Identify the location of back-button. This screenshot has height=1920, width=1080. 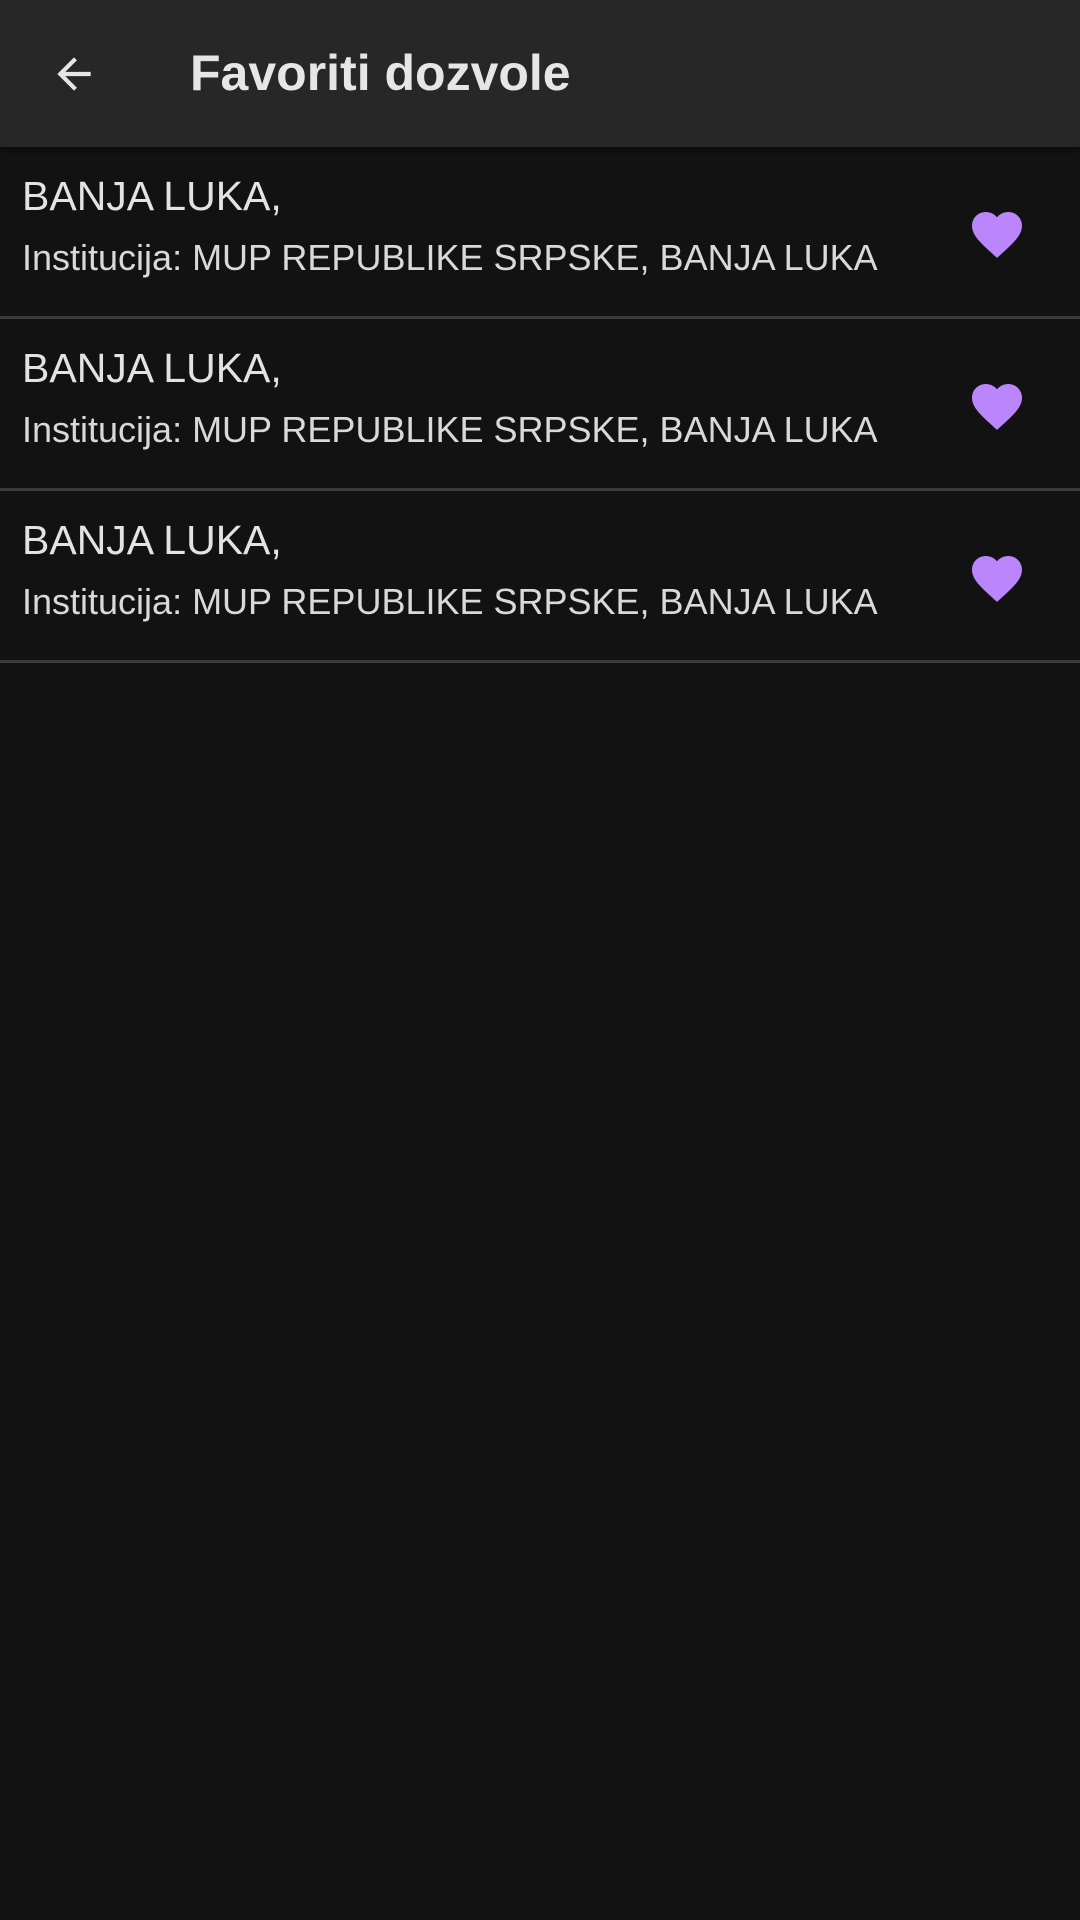
(74, 74).